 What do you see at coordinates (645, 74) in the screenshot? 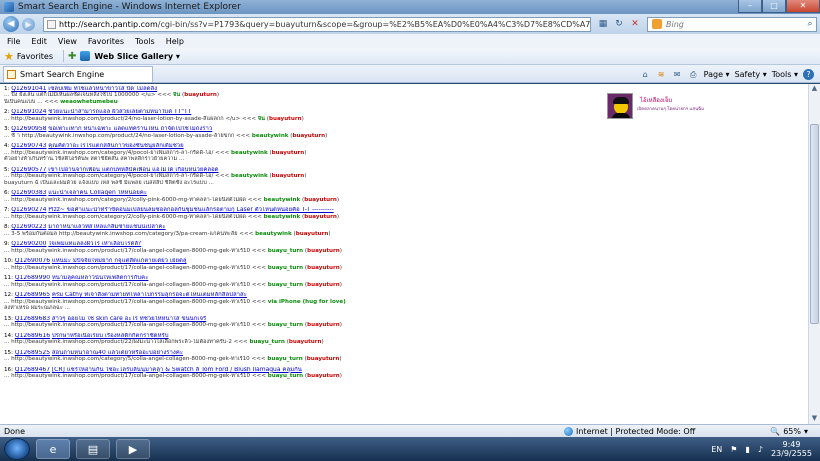
I see `home-icon: ⌂` at bounding box center [645, 74].